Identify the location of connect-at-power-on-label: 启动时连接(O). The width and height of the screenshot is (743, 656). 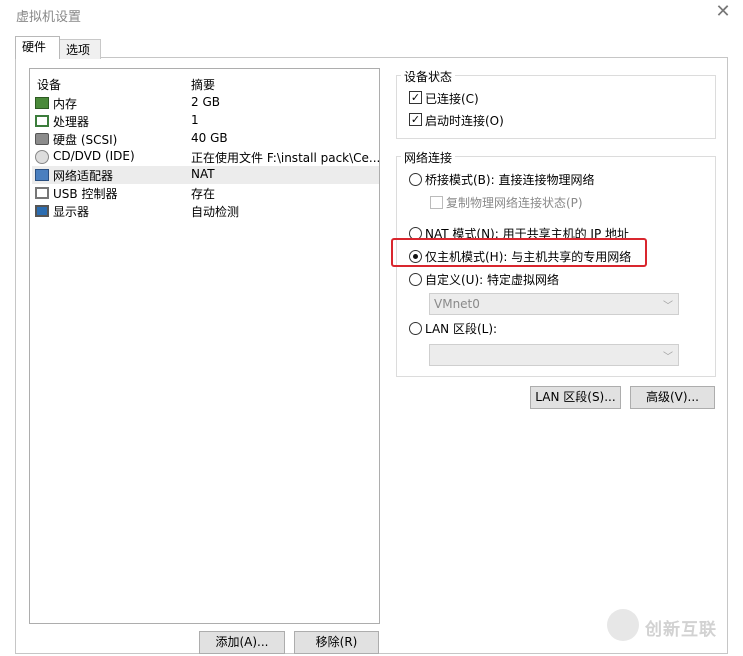
(464, 120).